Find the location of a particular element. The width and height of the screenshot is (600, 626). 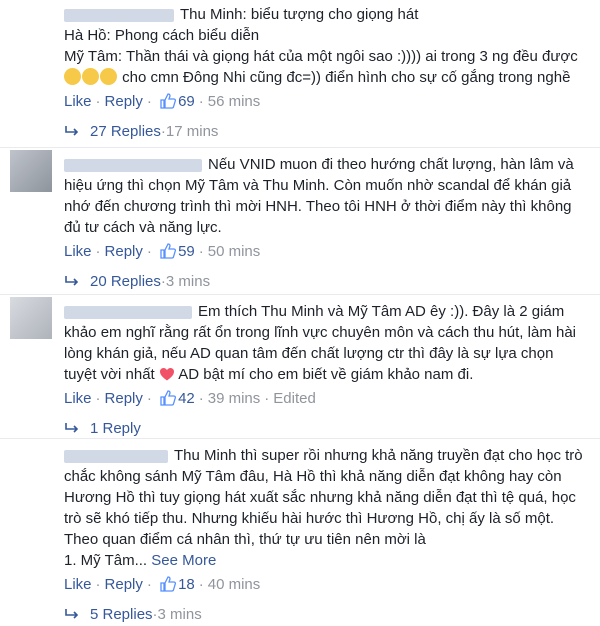

replies-count: 5 Replies is located at coordinates (121, 614).